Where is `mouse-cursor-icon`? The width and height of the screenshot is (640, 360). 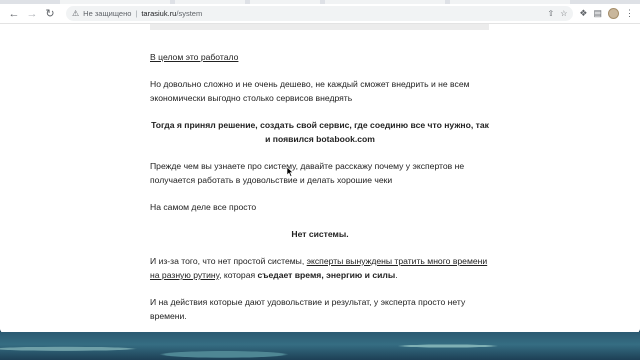 mouse-cursor-icon is located at coordinates (290, 172).